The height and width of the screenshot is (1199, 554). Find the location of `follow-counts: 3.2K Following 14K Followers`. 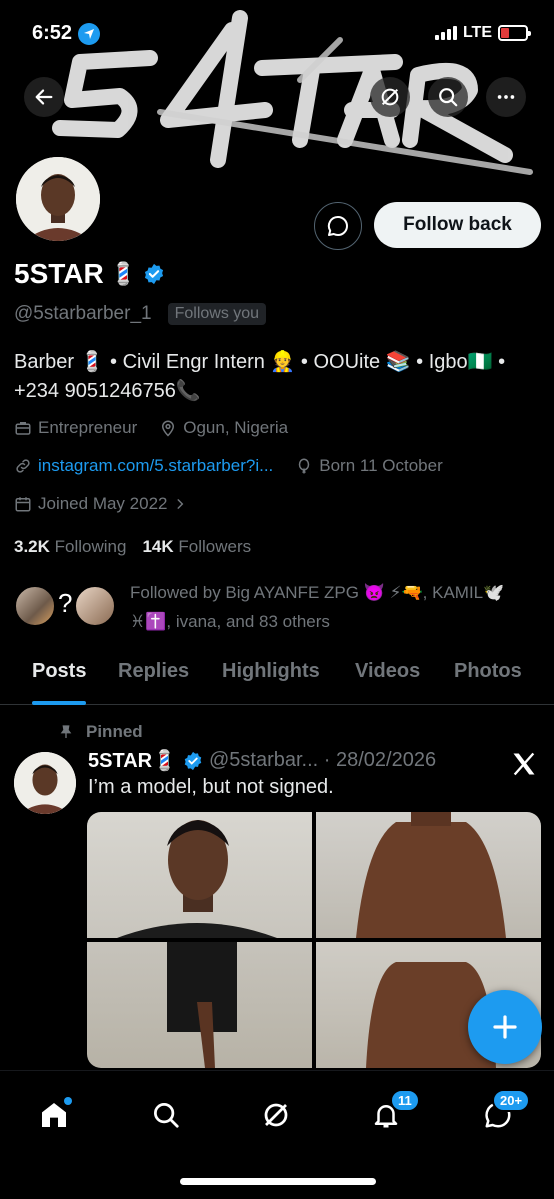

follow-counts: 3.2K Following 14K Followers is located at coordinates (132, 547).